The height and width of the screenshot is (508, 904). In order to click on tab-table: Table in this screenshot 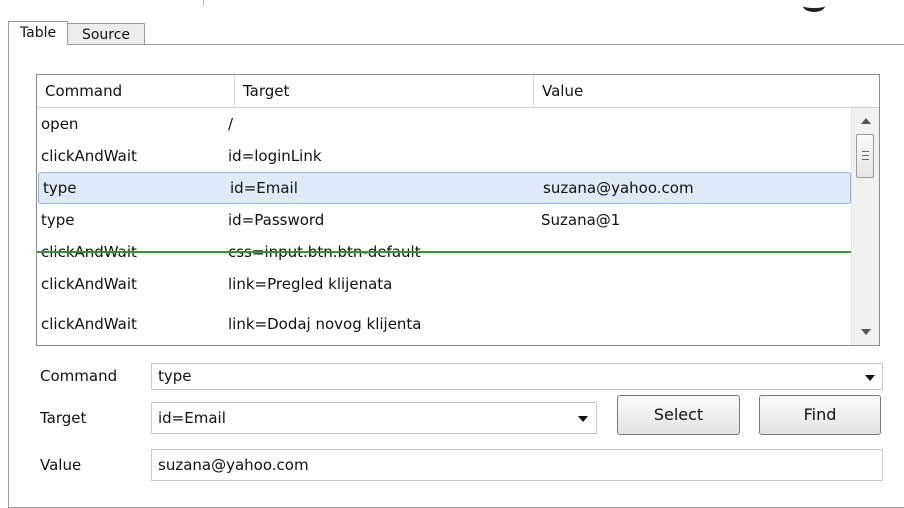, I will do `click(38, 33)`.